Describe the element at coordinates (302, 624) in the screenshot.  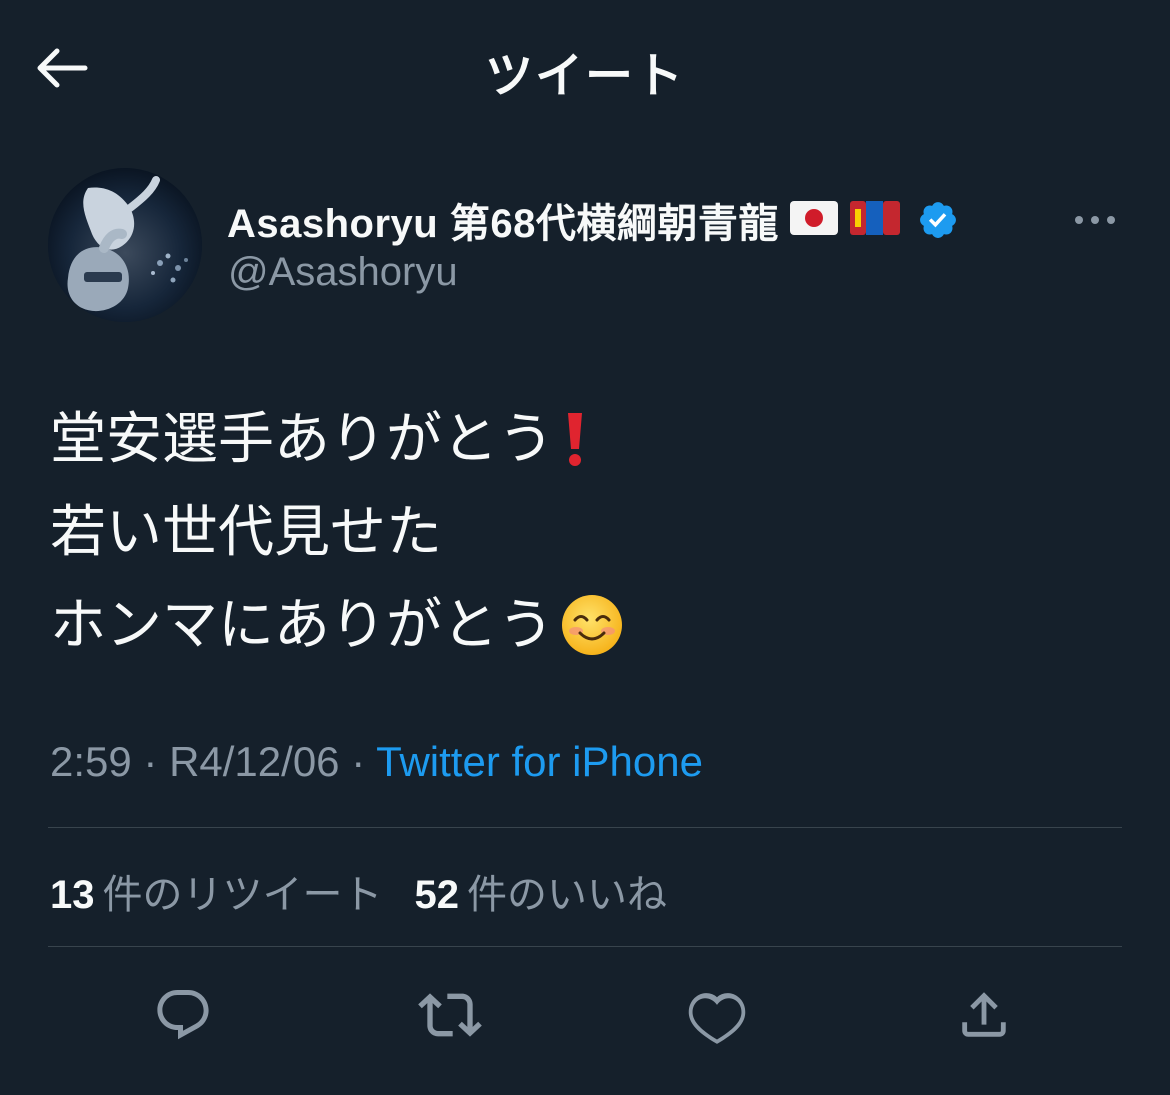
I see `tweet-line-text: ホンマにありがとう` at that location.